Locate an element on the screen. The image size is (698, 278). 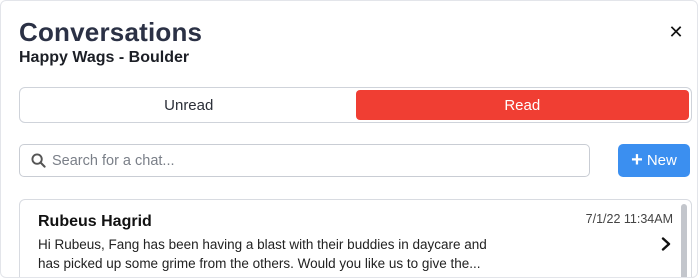
new-chat-button: + New is located at coordinates (654, 160).